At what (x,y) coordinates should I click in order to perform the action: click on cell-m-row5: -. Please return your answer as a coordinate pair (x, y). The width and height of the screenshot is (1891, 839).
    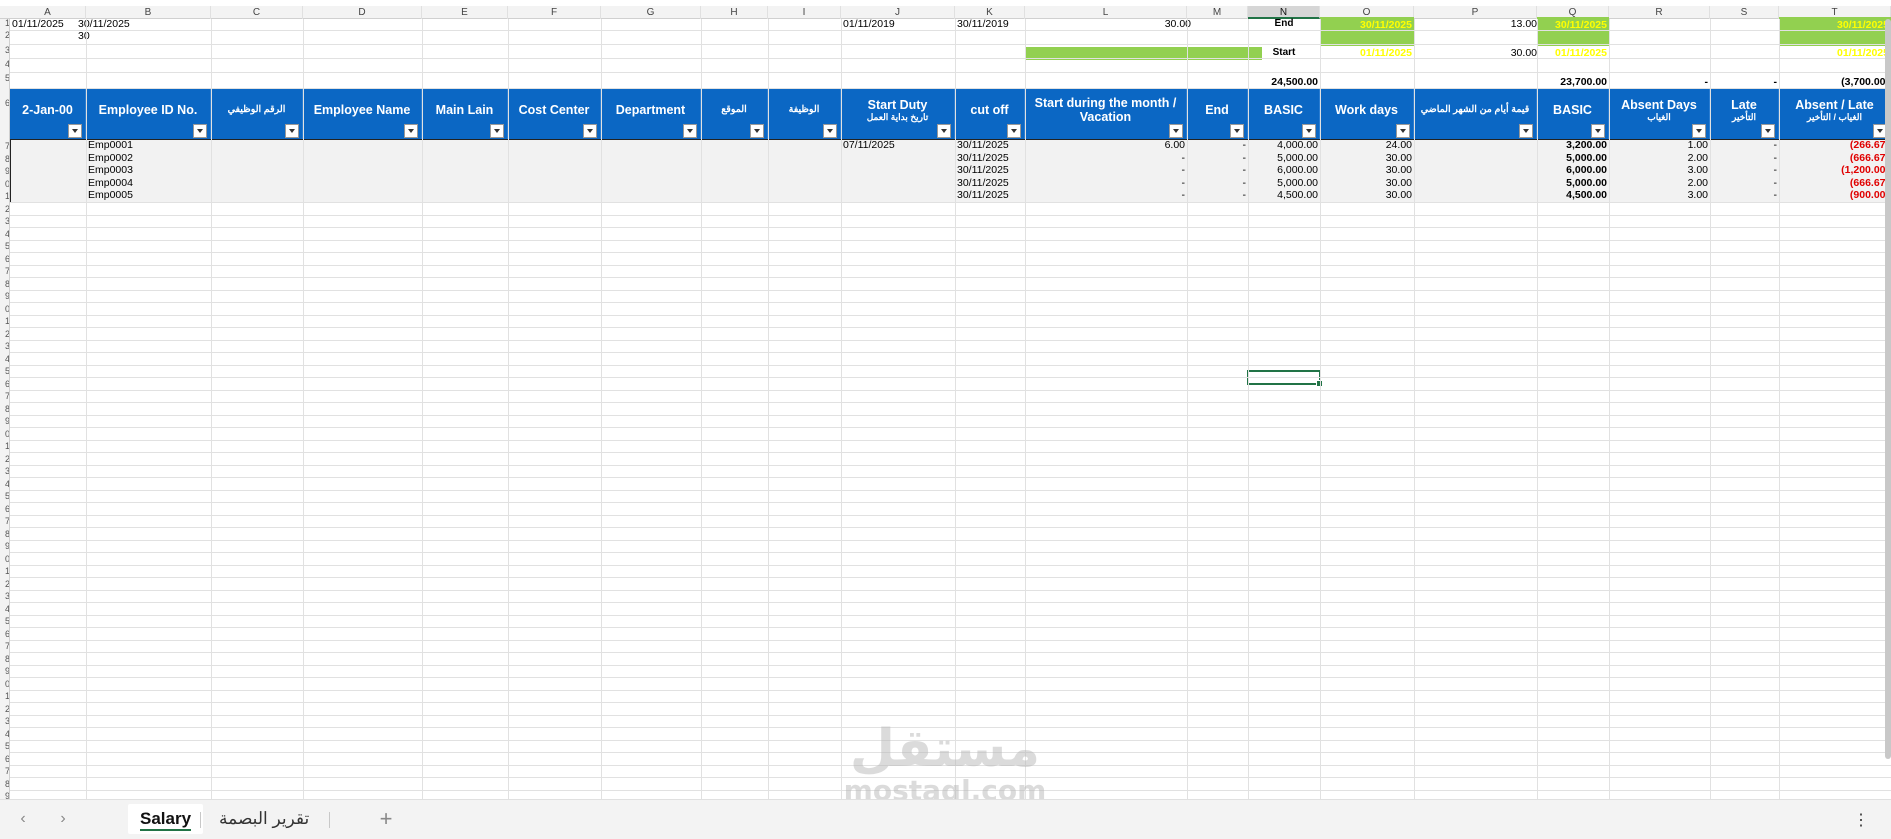
    Looking at the image, I should click on (1217, 195).